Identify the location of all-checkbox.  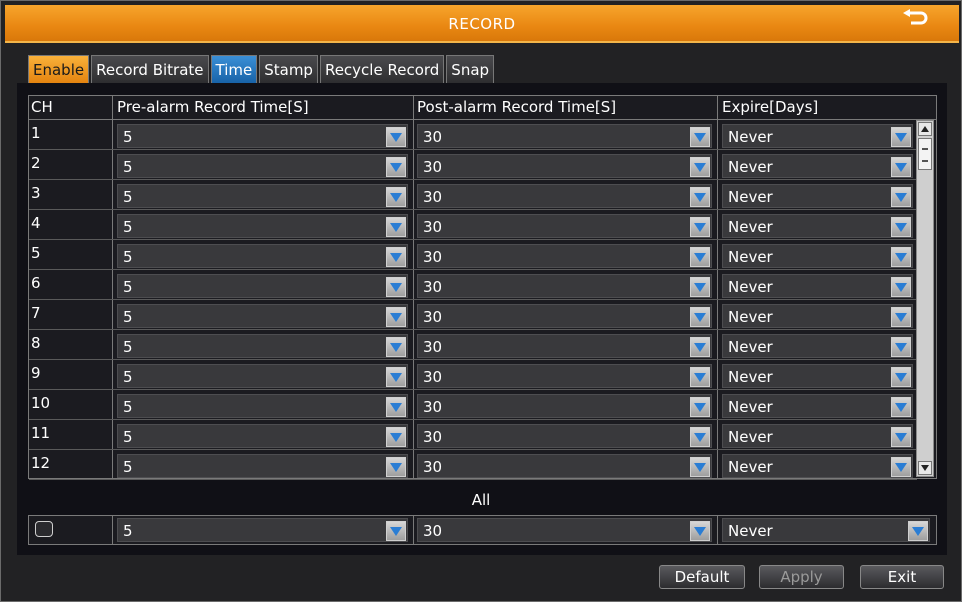
(44, 529).